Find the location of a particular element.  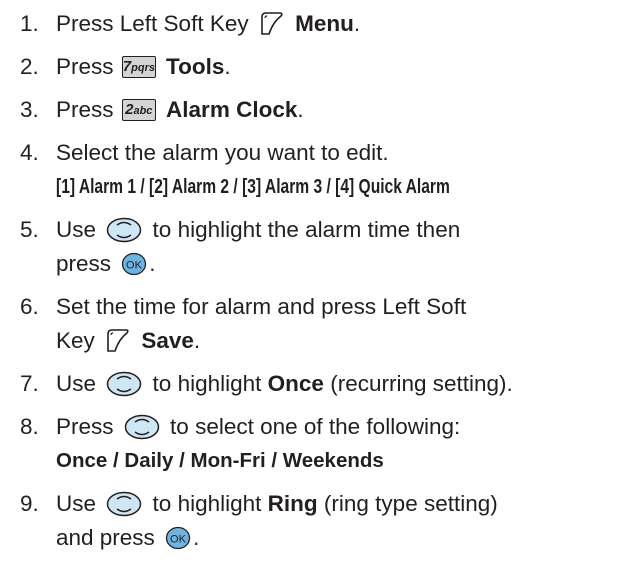

key-7-icon: 7pqrs is located at coordinates (138, 67).